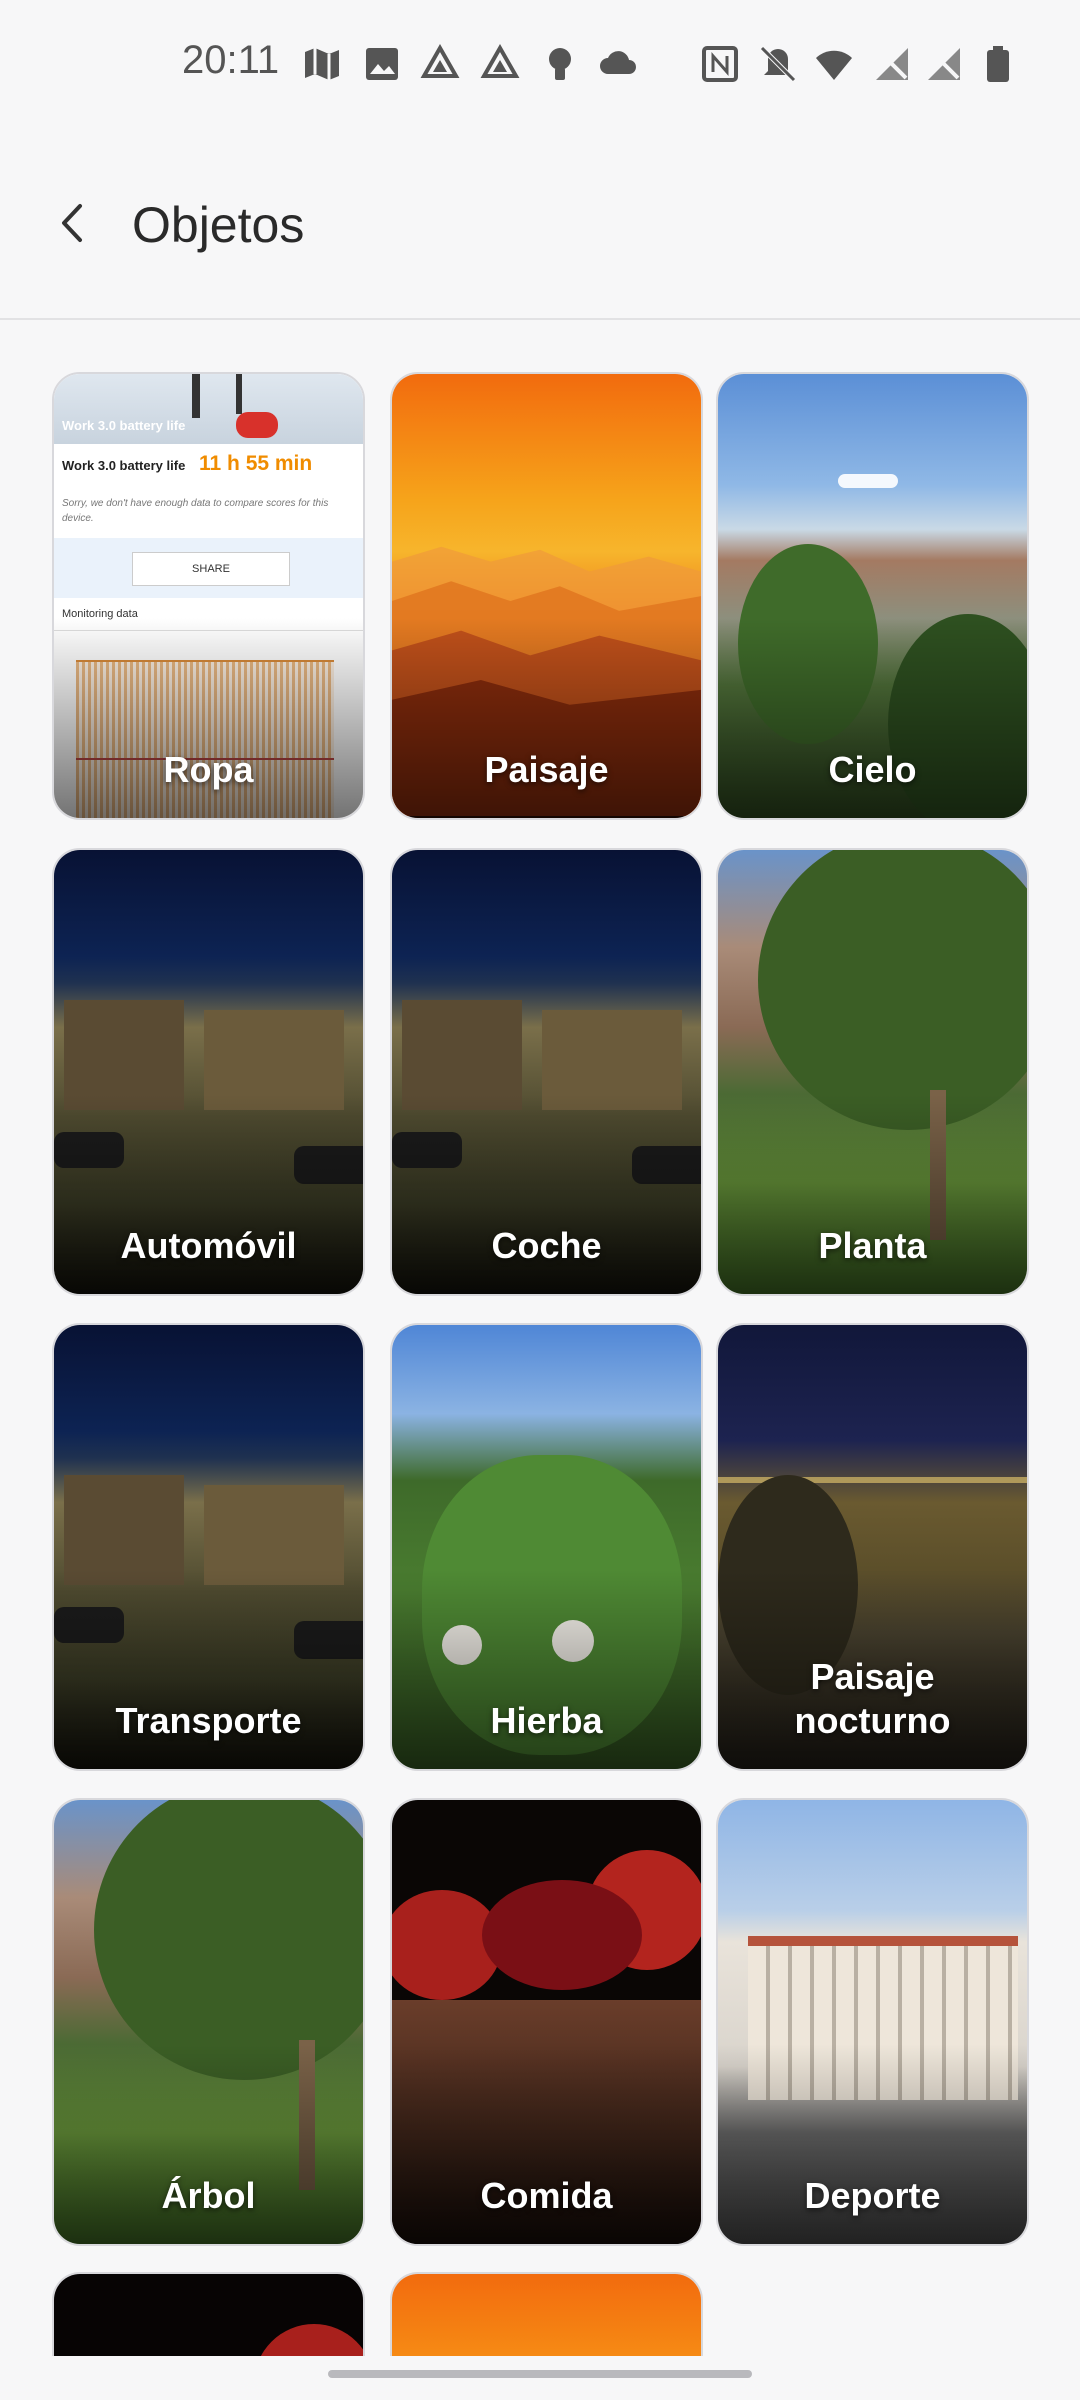 The width and height of the screenshot is (1080, 2400). Describe the element at coordinates (546, 2195) in the screenshot. I see `category-label: Comida` at that location.